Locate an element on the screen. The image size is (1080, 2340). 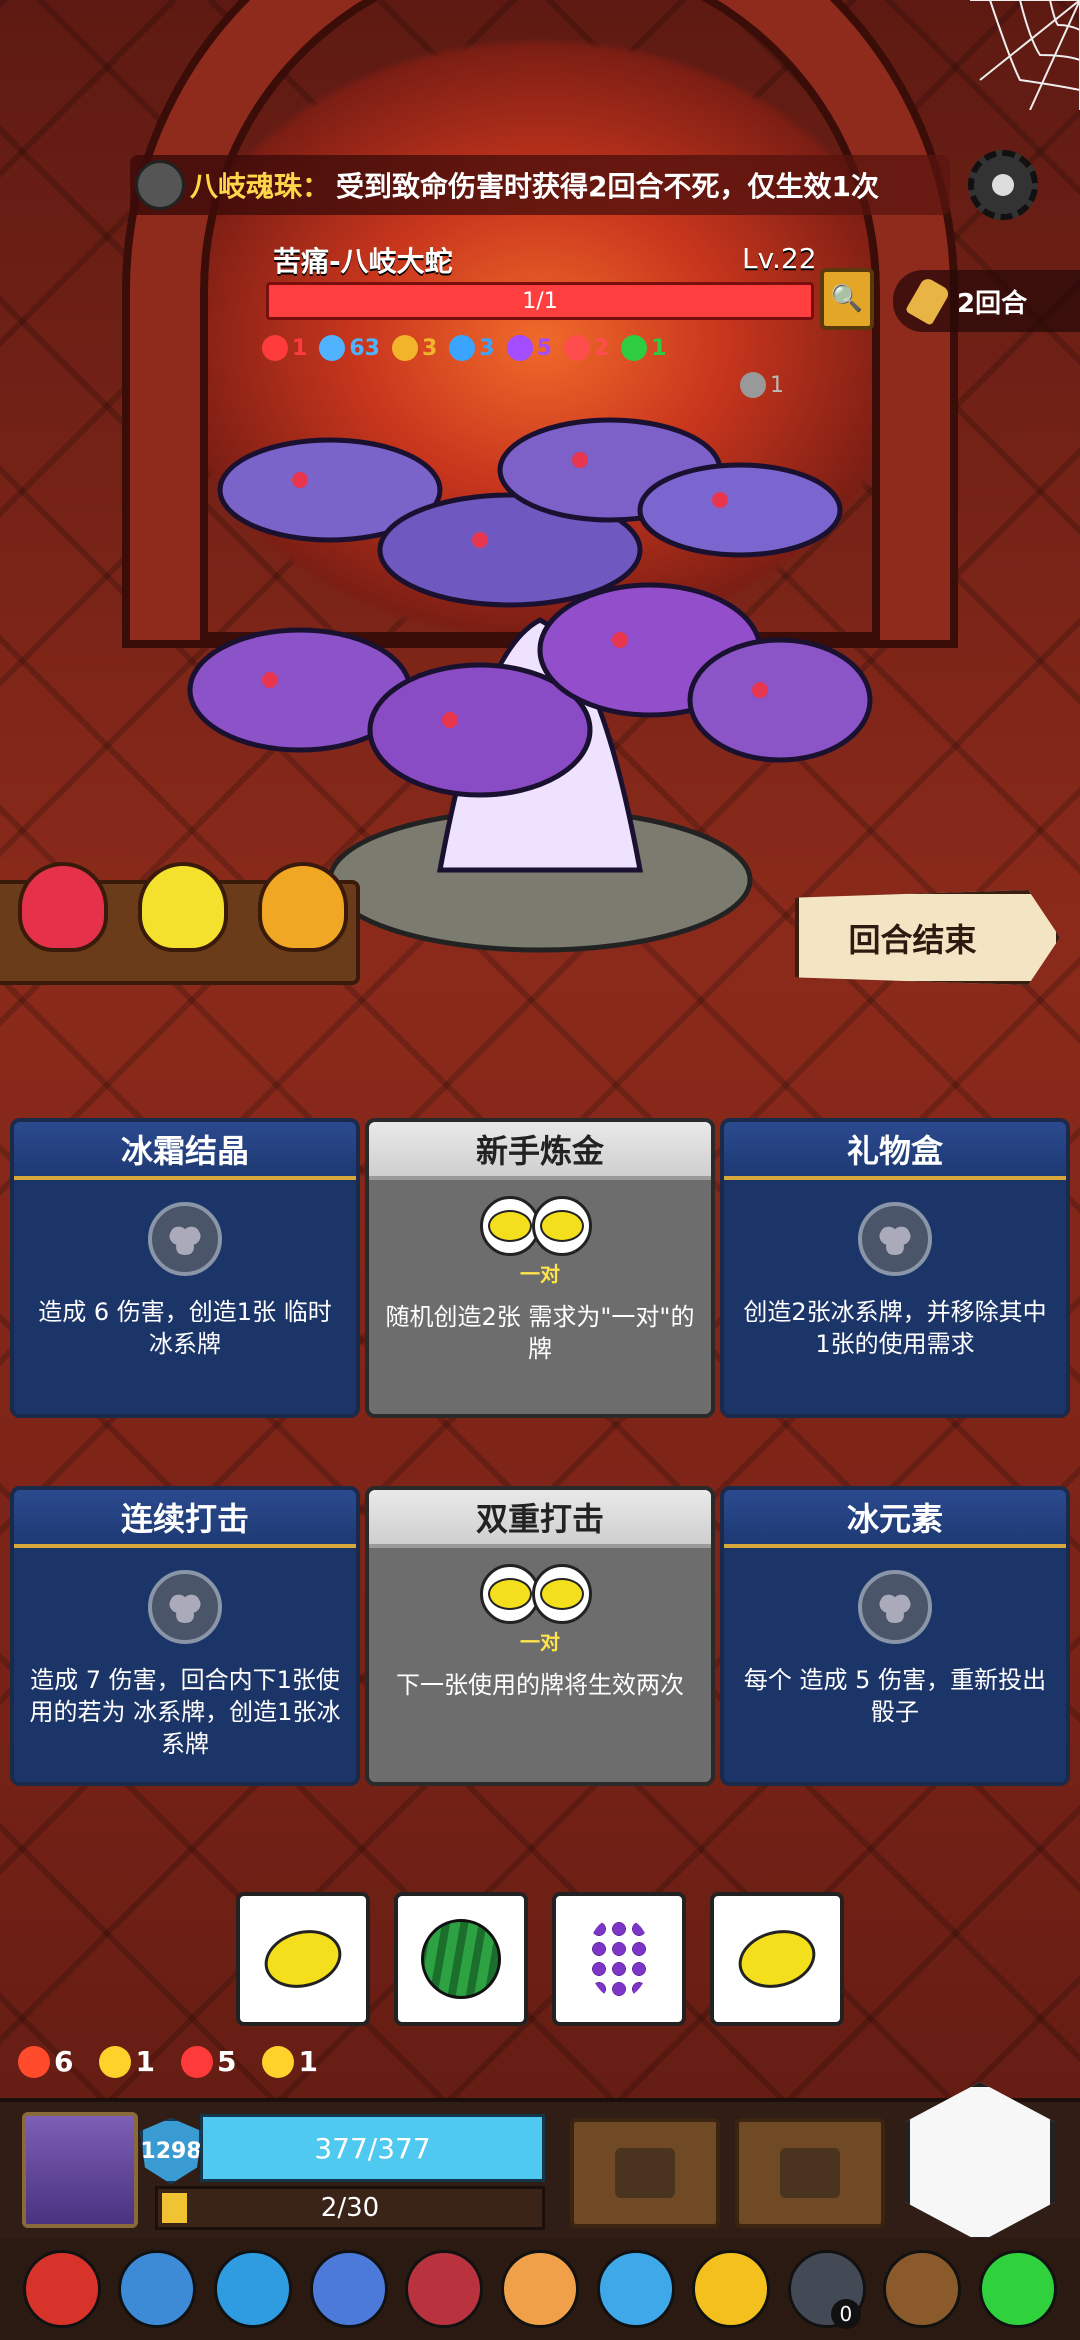
card-title: 冰元素 is located at coordinates (895, 1519).